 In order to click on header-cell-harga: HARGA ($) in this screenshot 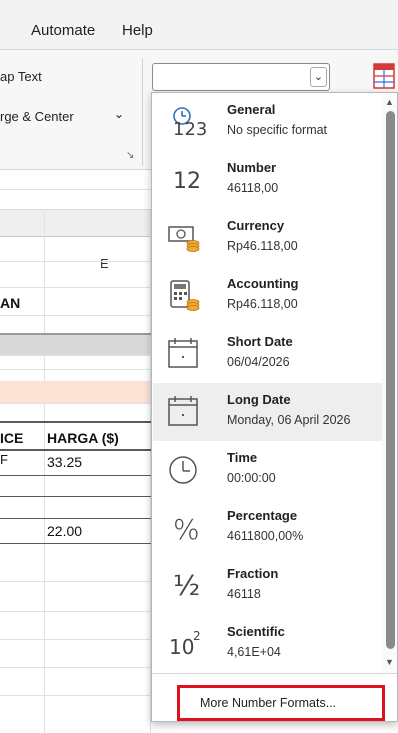, I will do `click(83, 438)`.